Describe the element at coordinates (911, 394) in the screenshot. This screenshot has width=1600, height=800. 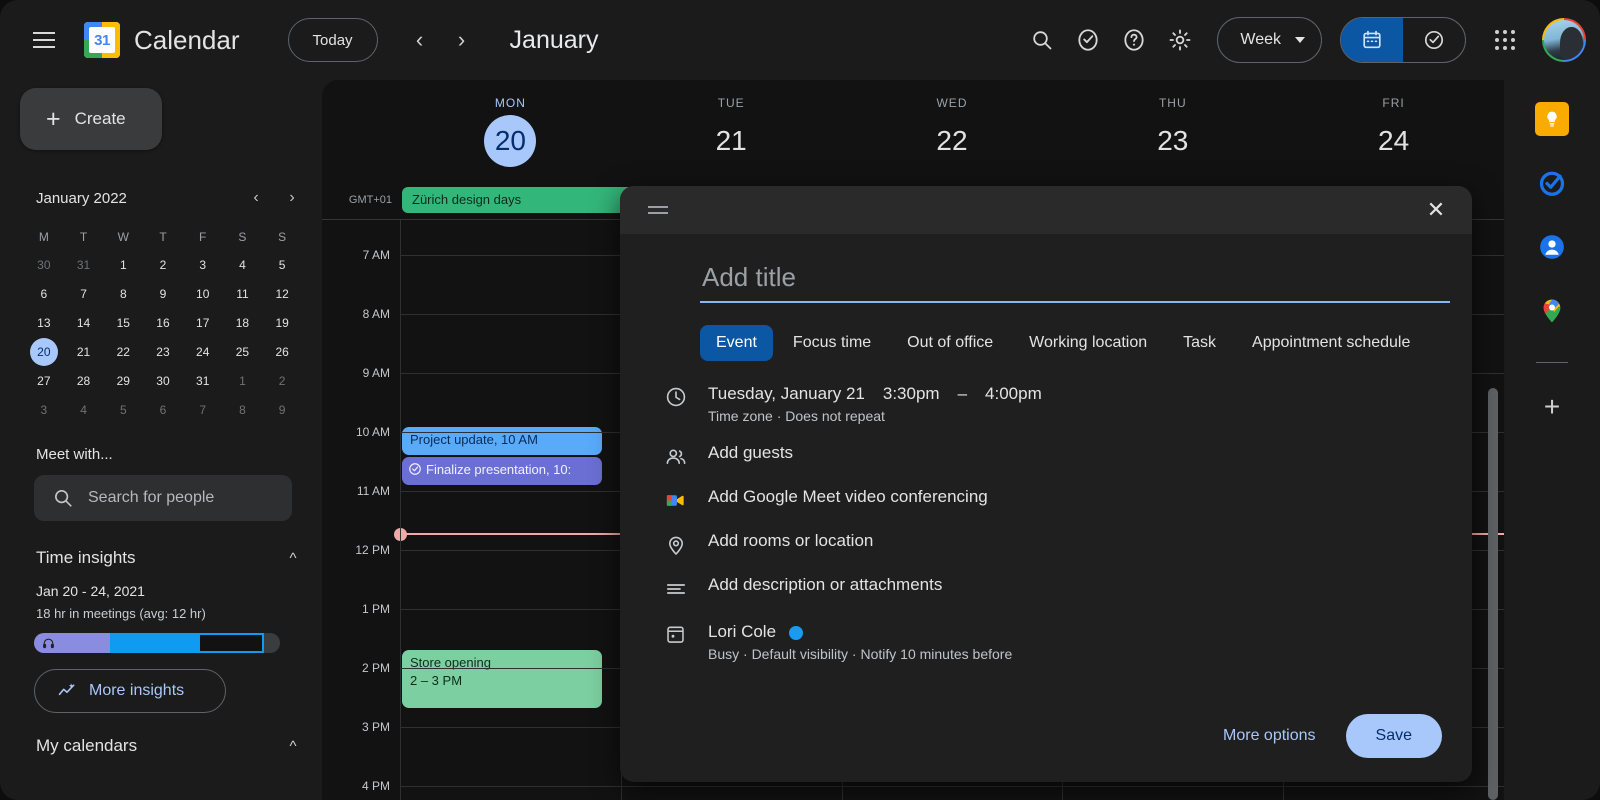
I see `event-start-time: 3:30pm` at that location.